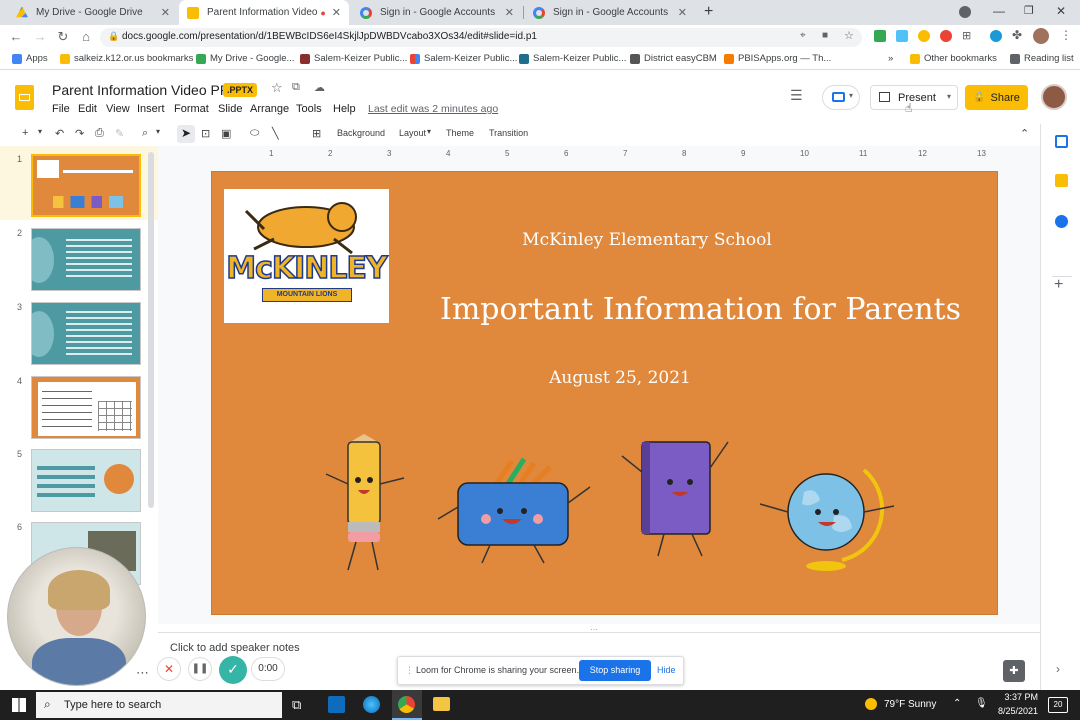  I want to click on tab-sign-in-2: Sign in - Google Accounts ✕, so click(610, 12).